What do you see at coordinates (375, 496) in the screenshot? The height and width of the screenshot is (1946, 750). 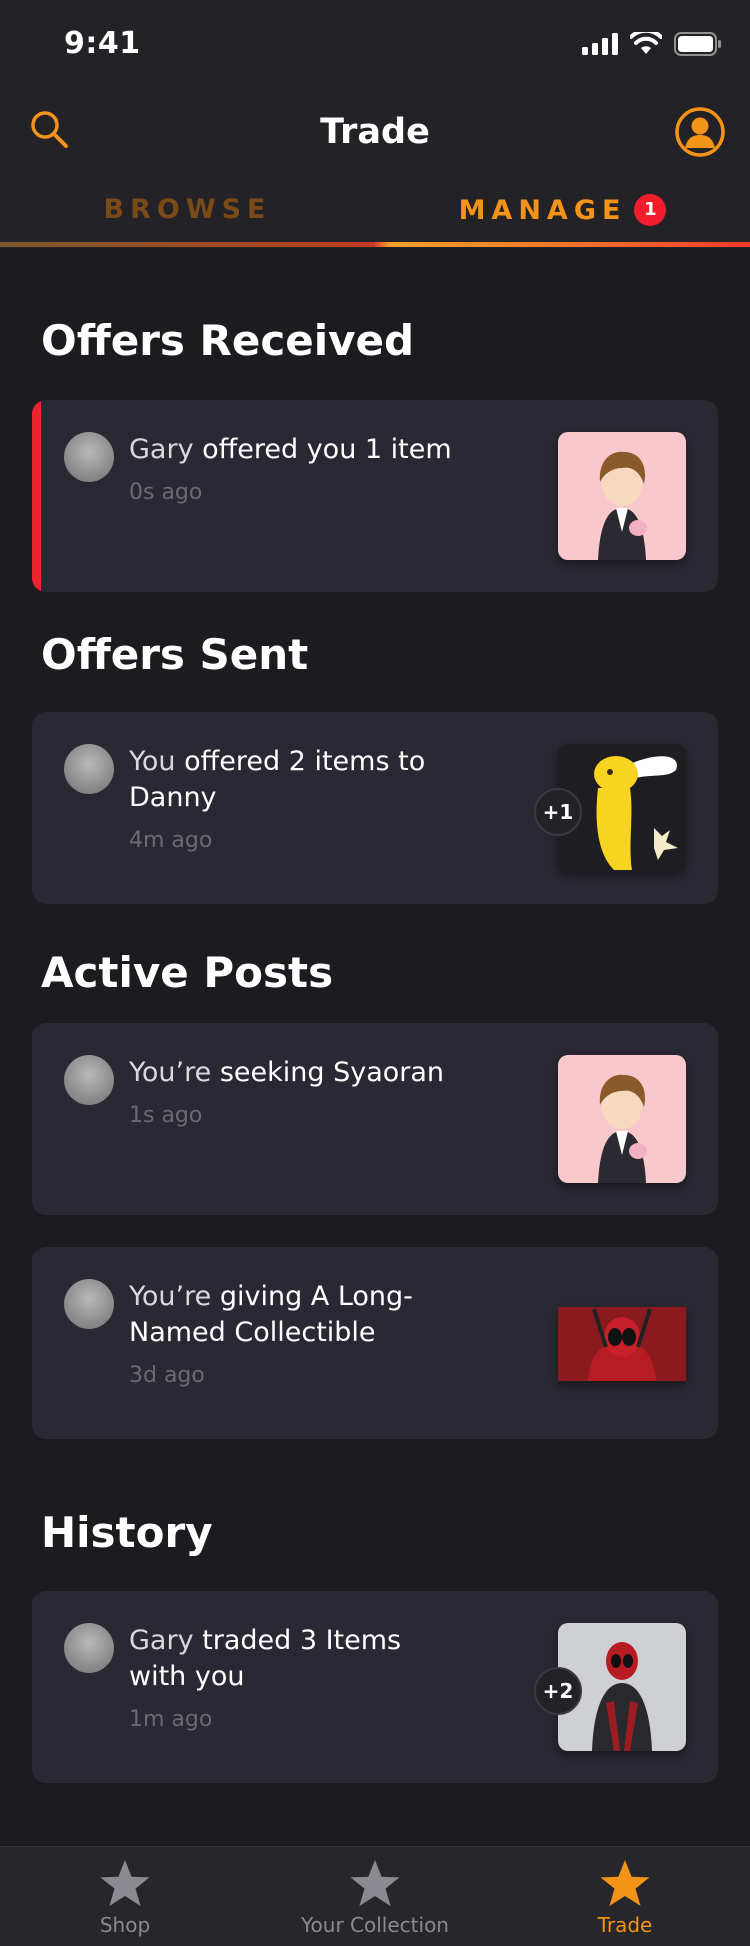 I see `offer-received-card: Gary offered you 1 item 0s ago` at bounding box center [375, 496].